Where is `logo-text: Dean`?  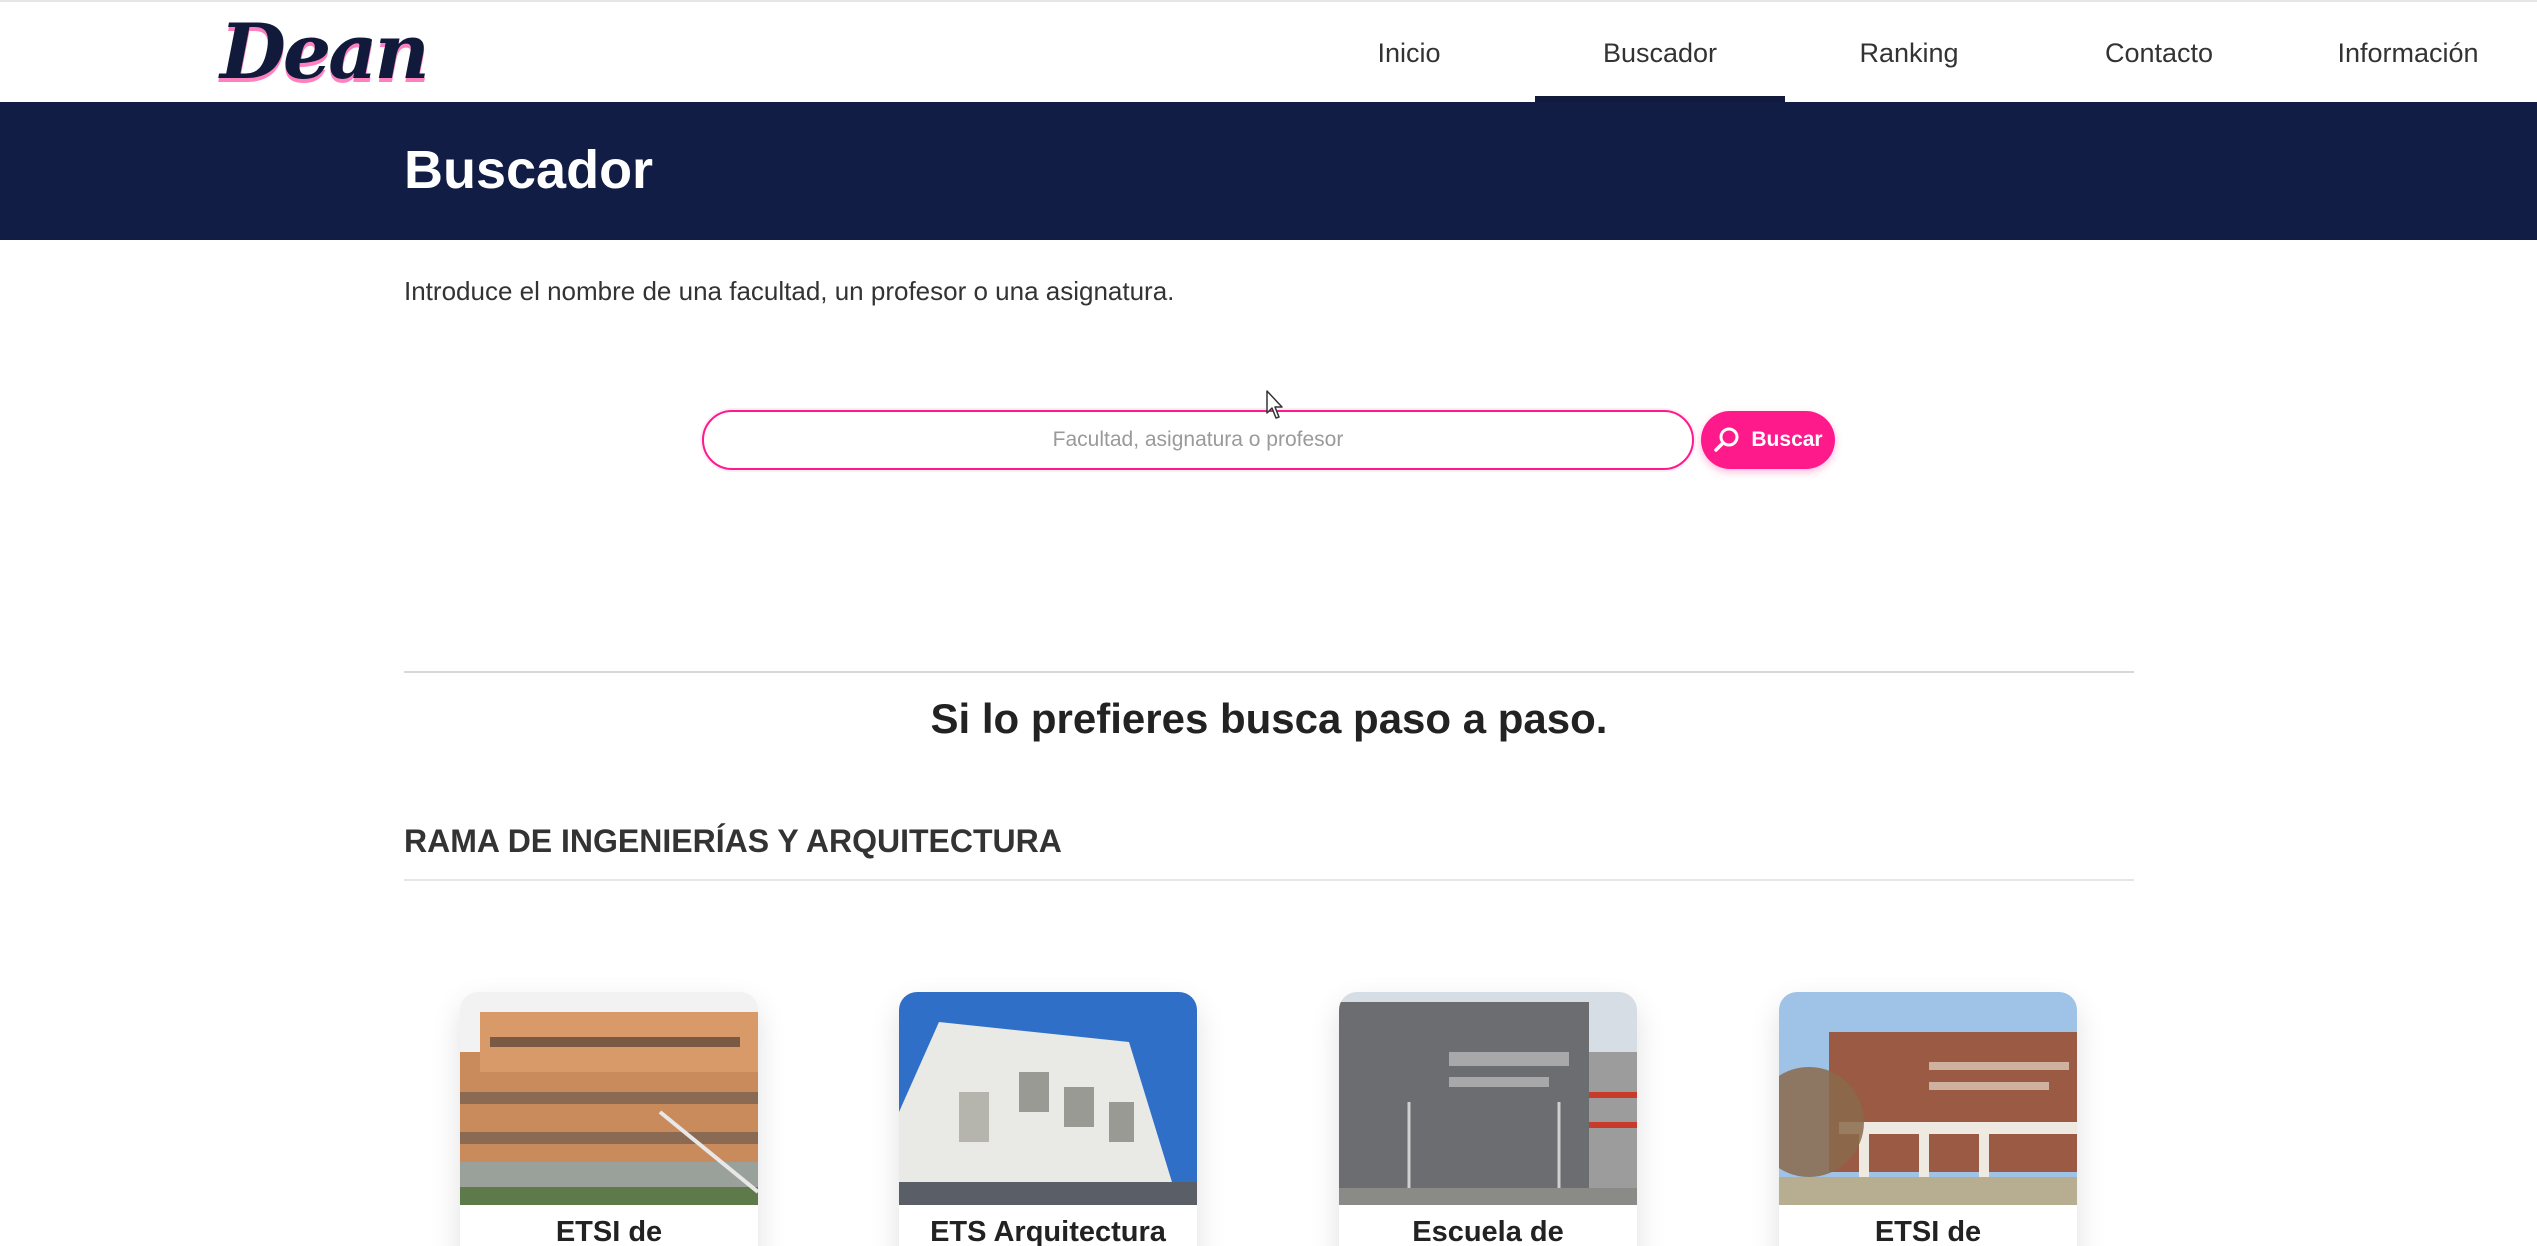 logo-text: Dean is located at coordinates (325, 51).